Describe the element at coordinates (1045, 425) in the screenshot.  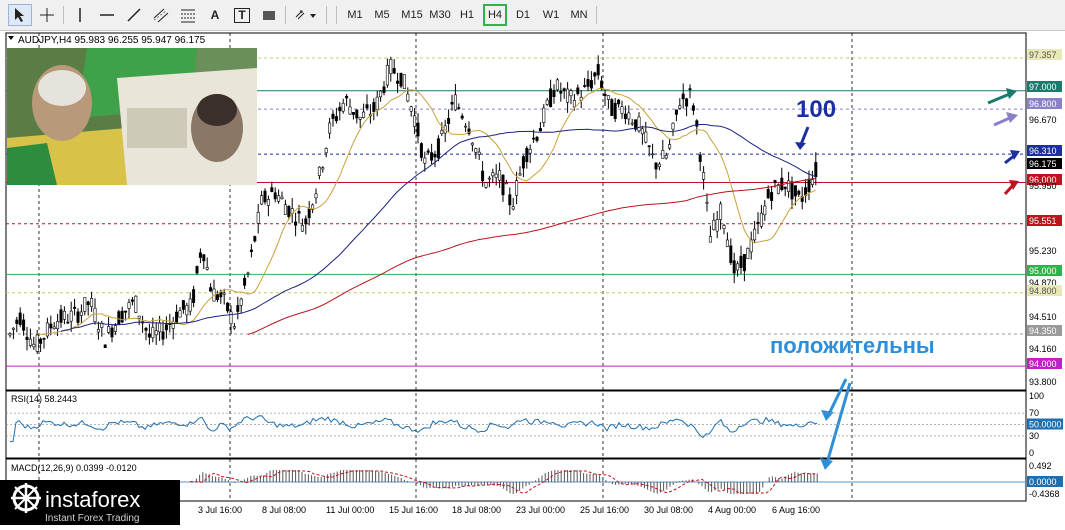
I see `rsi-scale-label: 50.0000` at that location.